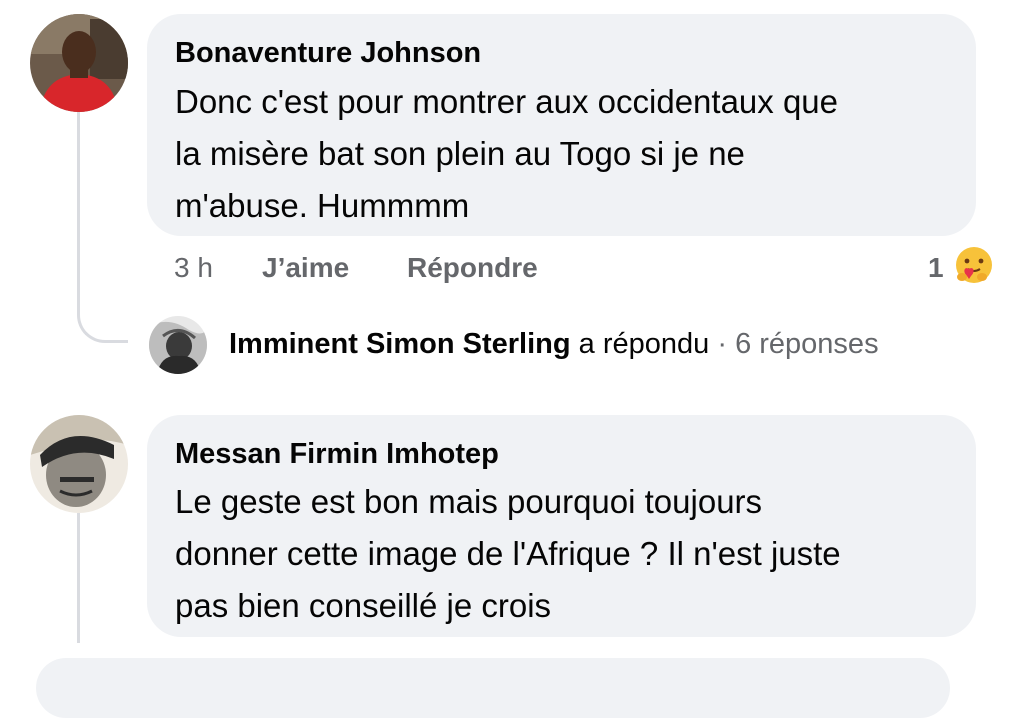  I want to click on reaction-count: 1, so click(936, 268).